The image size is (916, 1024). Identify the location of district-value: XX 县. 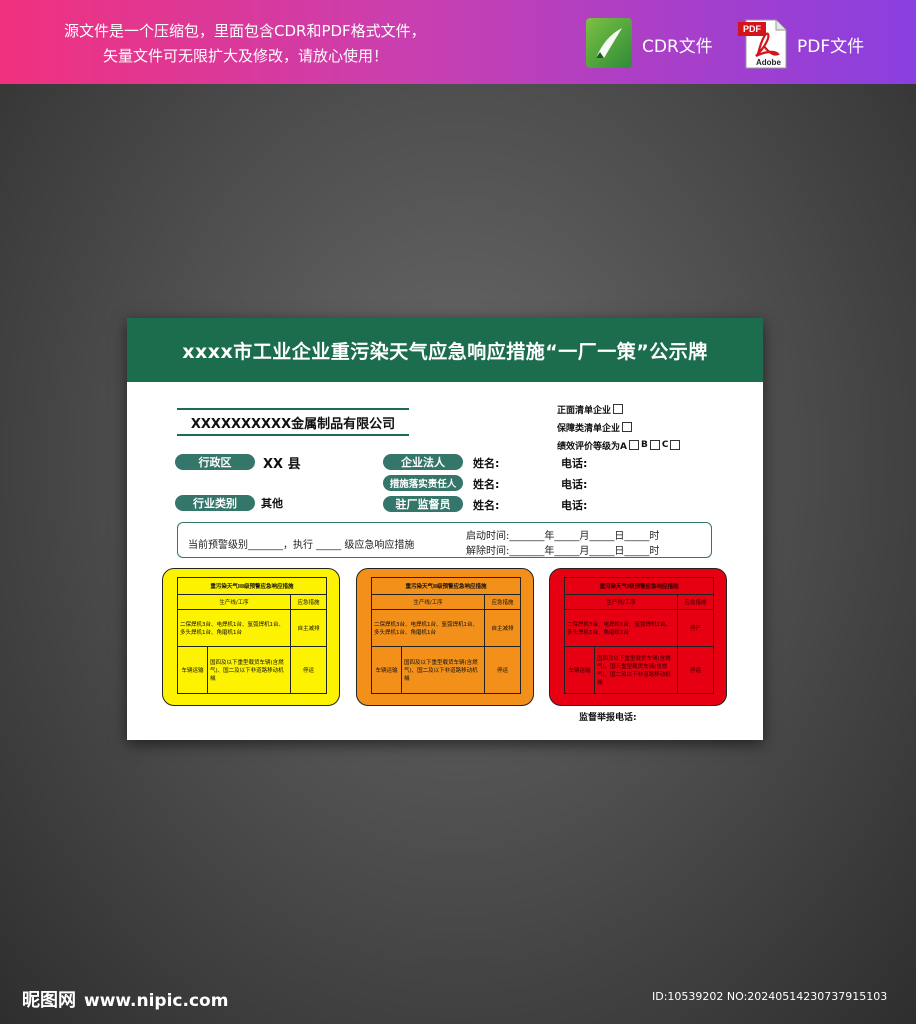
(282, 464).